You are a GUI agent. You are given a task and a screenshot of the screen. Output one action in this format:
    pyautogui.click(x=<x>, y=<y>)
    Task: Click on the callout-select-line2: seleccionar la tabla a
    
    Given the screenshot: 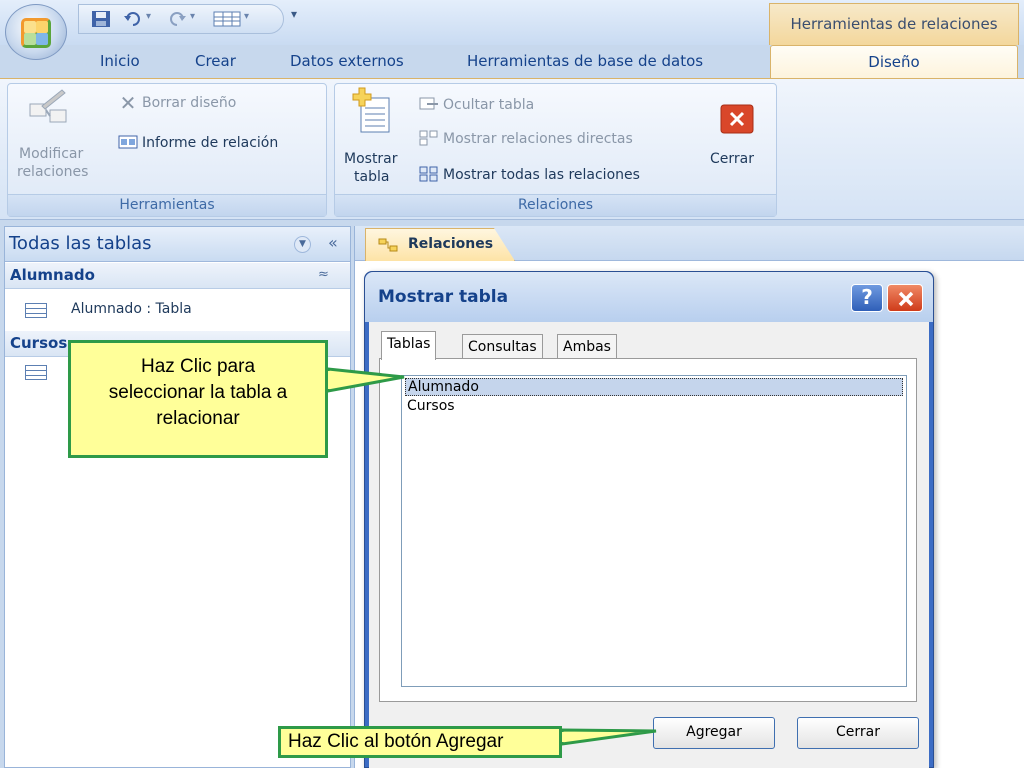 What is the action you would take?
    pyautogui.click(x=198, y=392)
    